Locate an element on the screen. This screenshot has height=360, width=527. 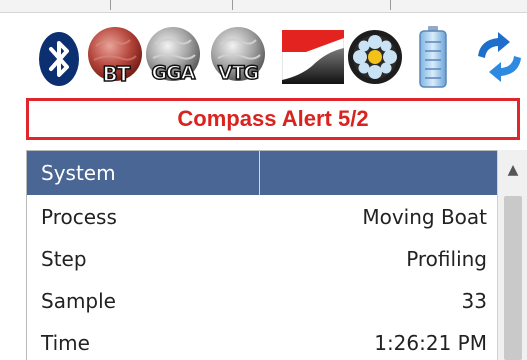
row-key: Process is located at coordinates (79, 217).